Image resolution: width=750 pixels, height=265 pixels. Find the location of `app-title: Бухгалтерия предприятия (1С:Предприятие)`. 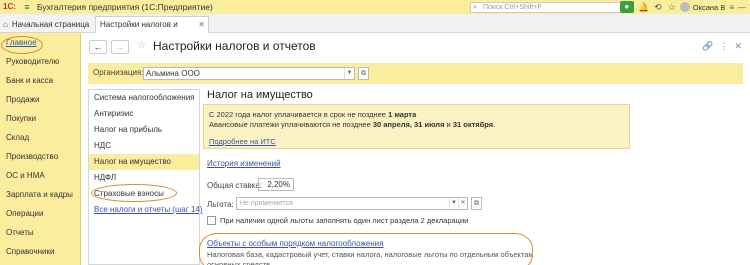

app-title: Бухгалтерия предприятия (1С:Предприятие) is located at coordinates (125, 7).